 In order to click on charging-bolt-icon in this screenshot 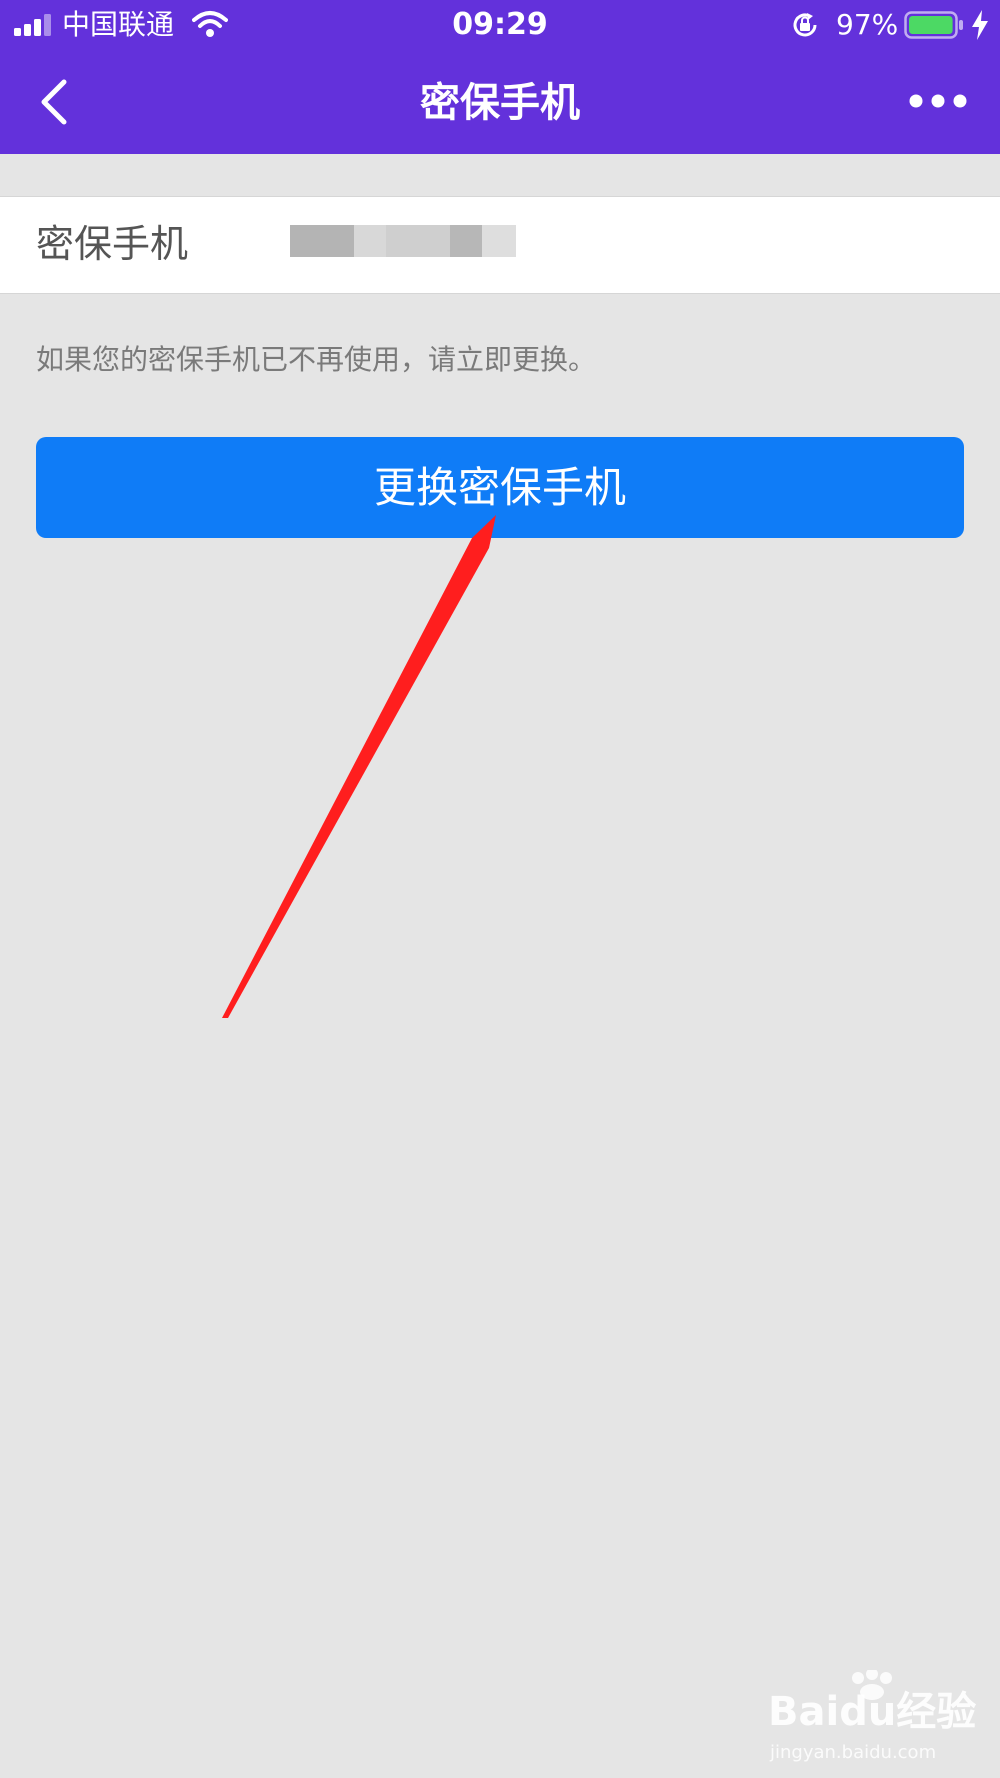, I will do `click(980, 25)`.